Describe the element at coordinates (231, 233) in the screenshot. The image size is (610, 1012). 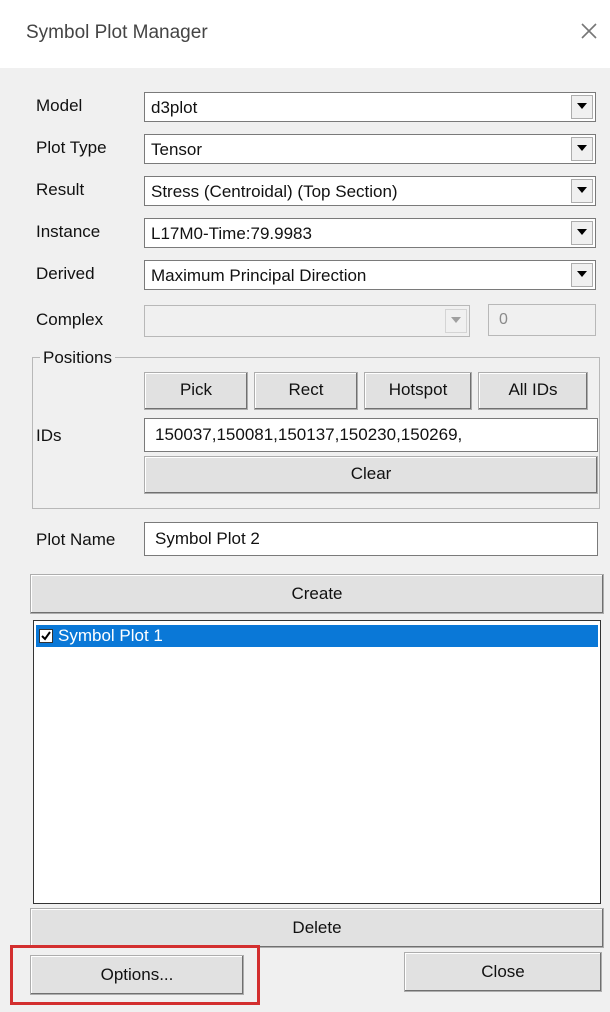
I see `instance-value: L17M0-Time:79.9983` at that location.